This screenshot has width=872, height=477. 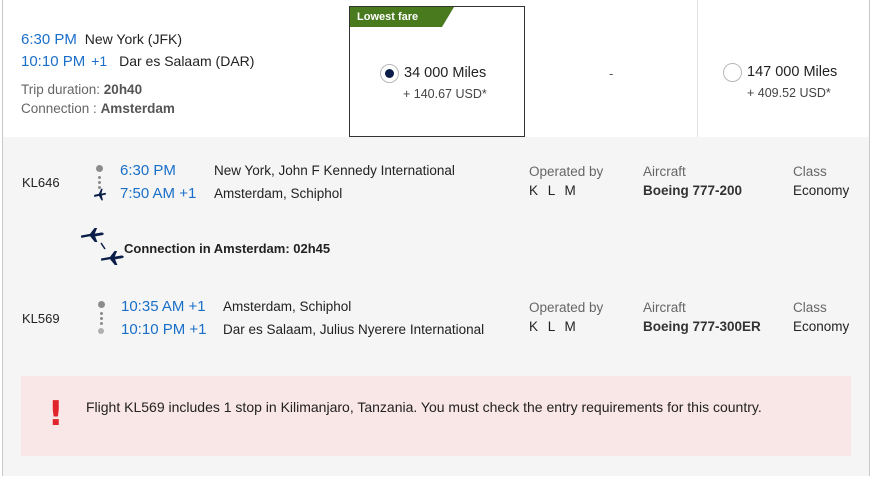 What do you see at coordinates (396, 17) in the screenshot?
I see `lowest-fare-tag: Lowest fare` at bounding box center [396, 17].